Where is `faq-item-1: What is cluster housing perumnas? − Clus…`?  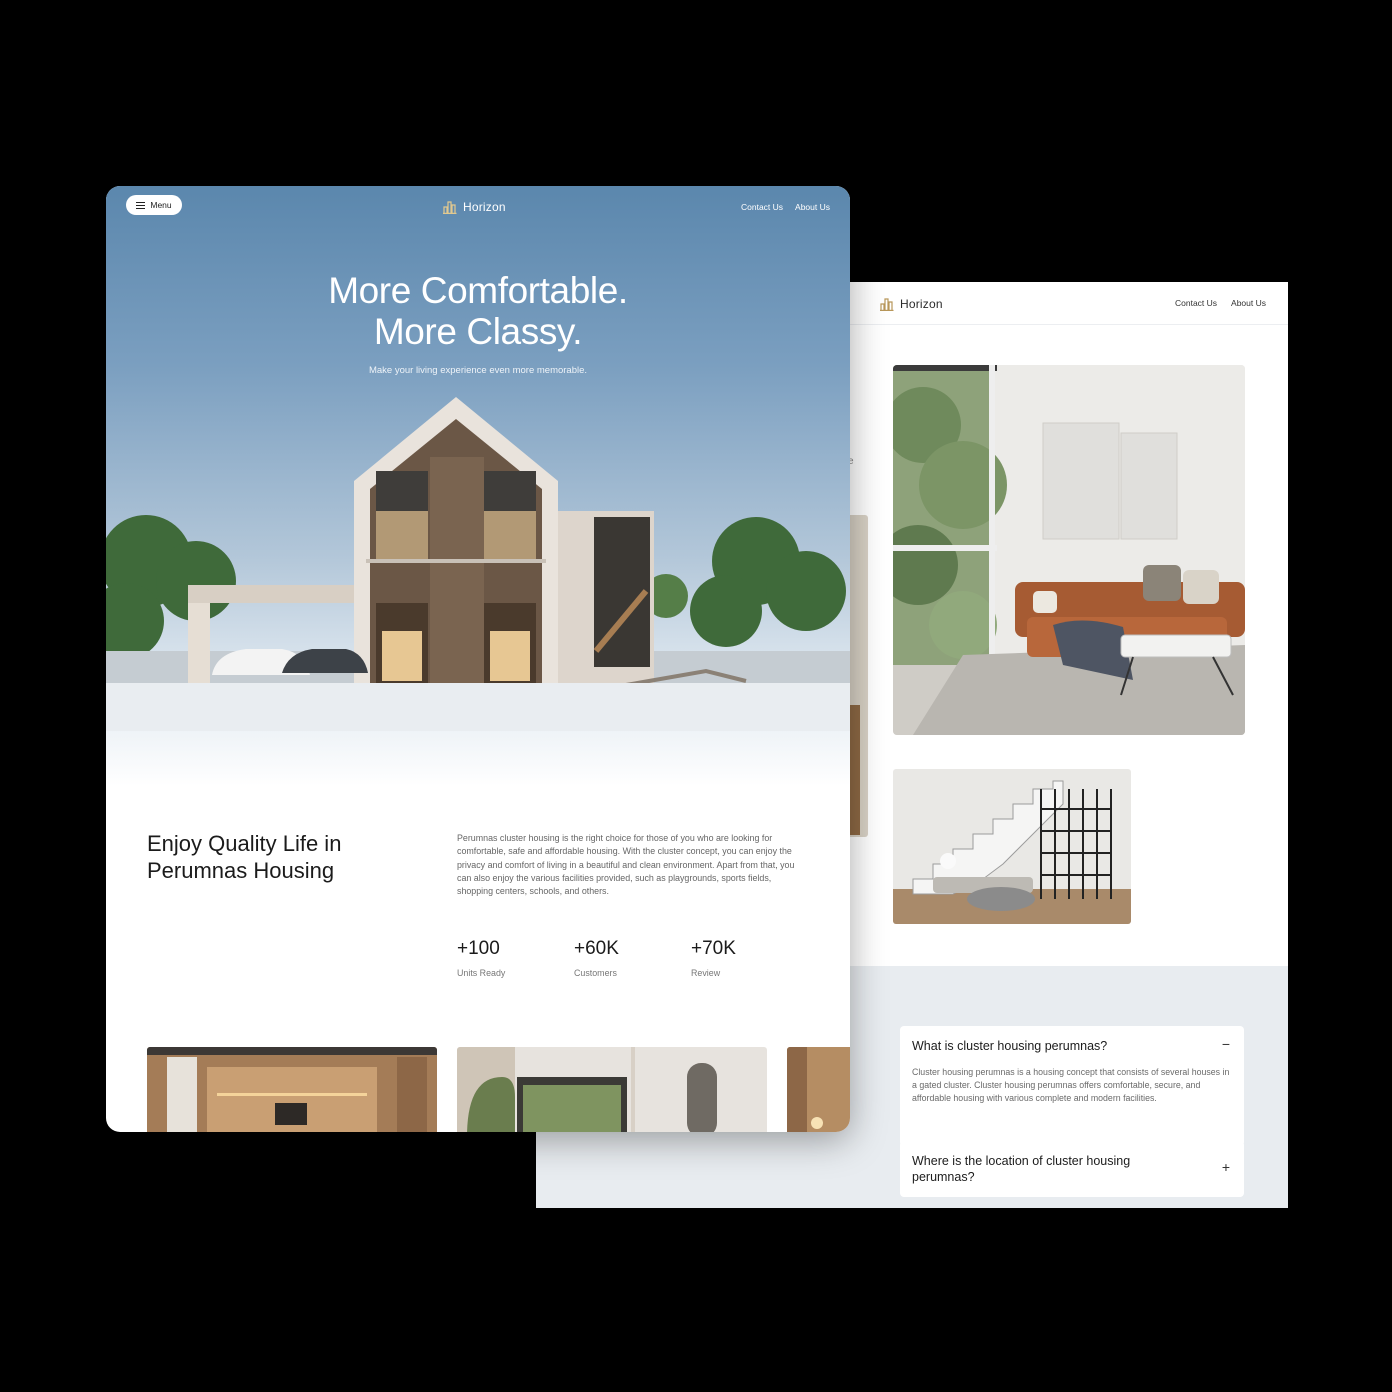
faq-item-1: What is cluster housing perumnas? − Clus… is located at coordinates (1072, 1086).